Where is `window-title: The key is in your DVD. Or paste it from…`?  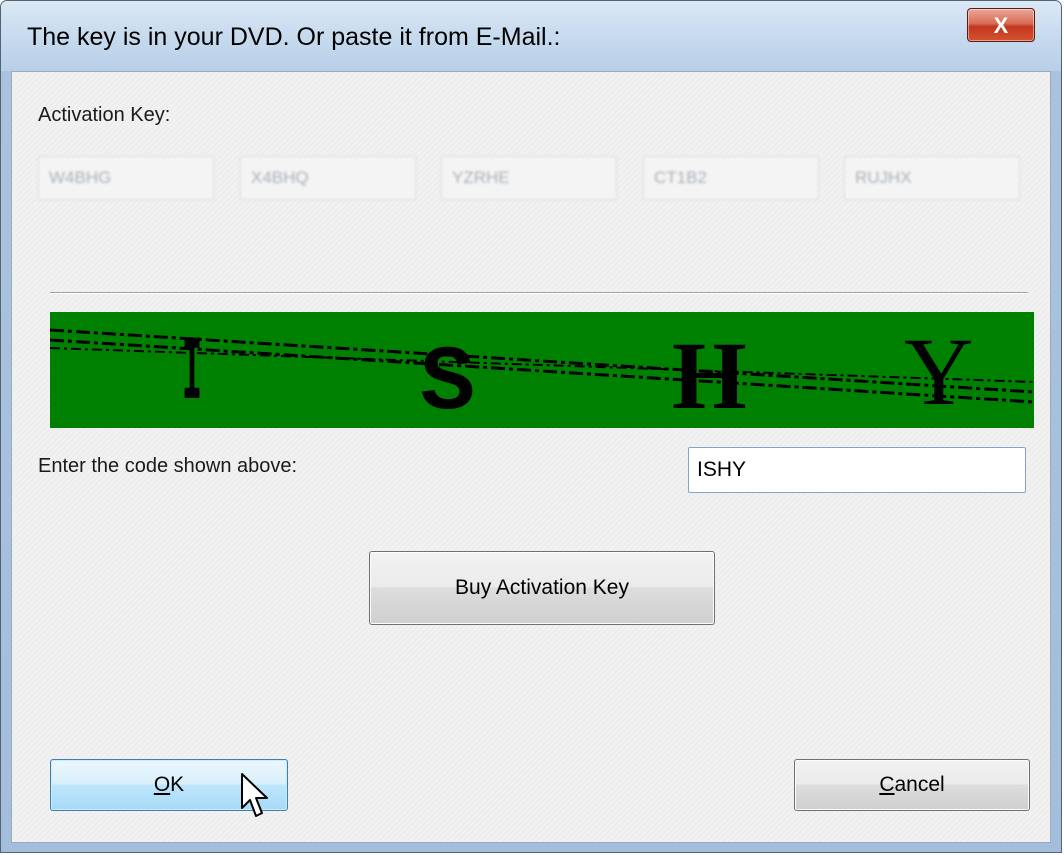
window-title: The key is in your DVD. Or paste it from… is located at coordinates (294, 37).